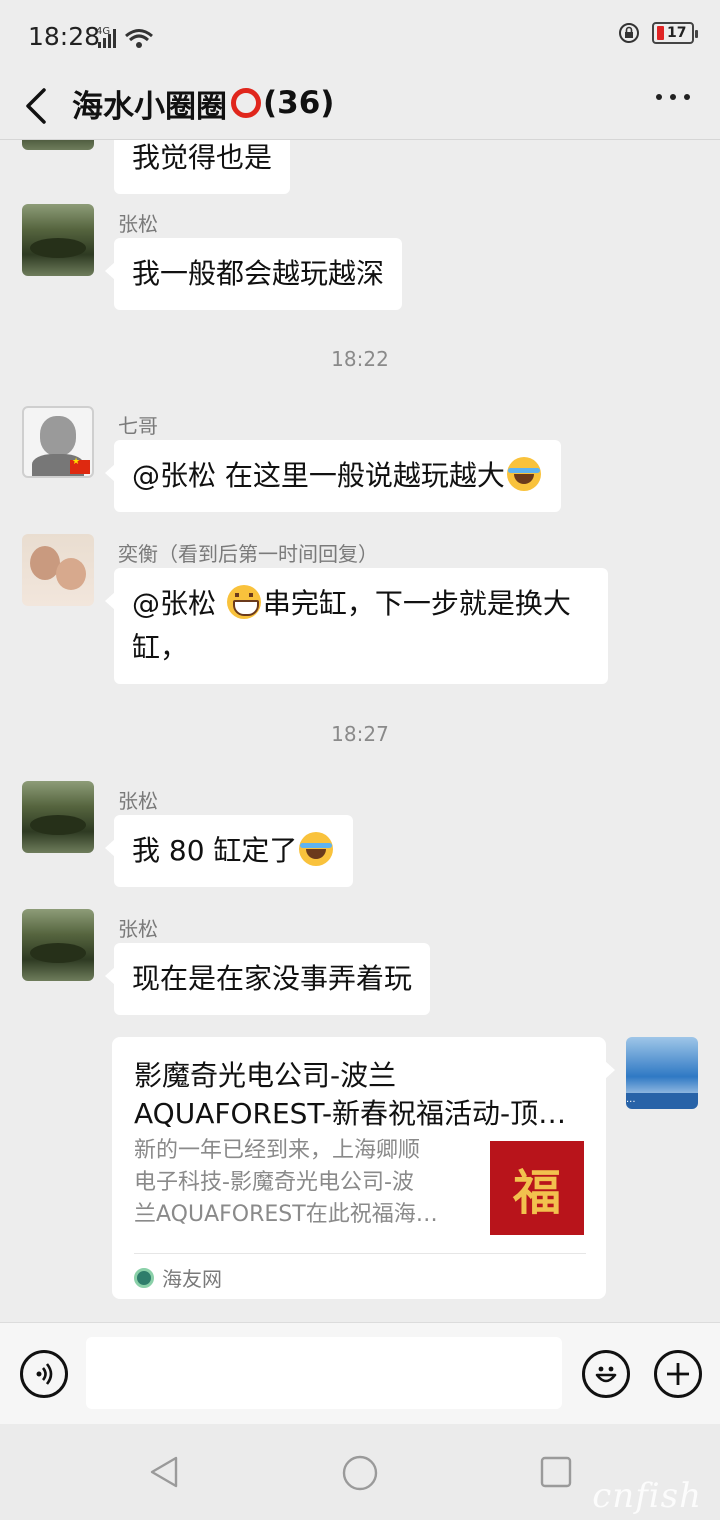 The image size is (720, 1520). Describe the element at coordinates (38, 106) in the screenshot. I see `back-arrow-icon` at that location.